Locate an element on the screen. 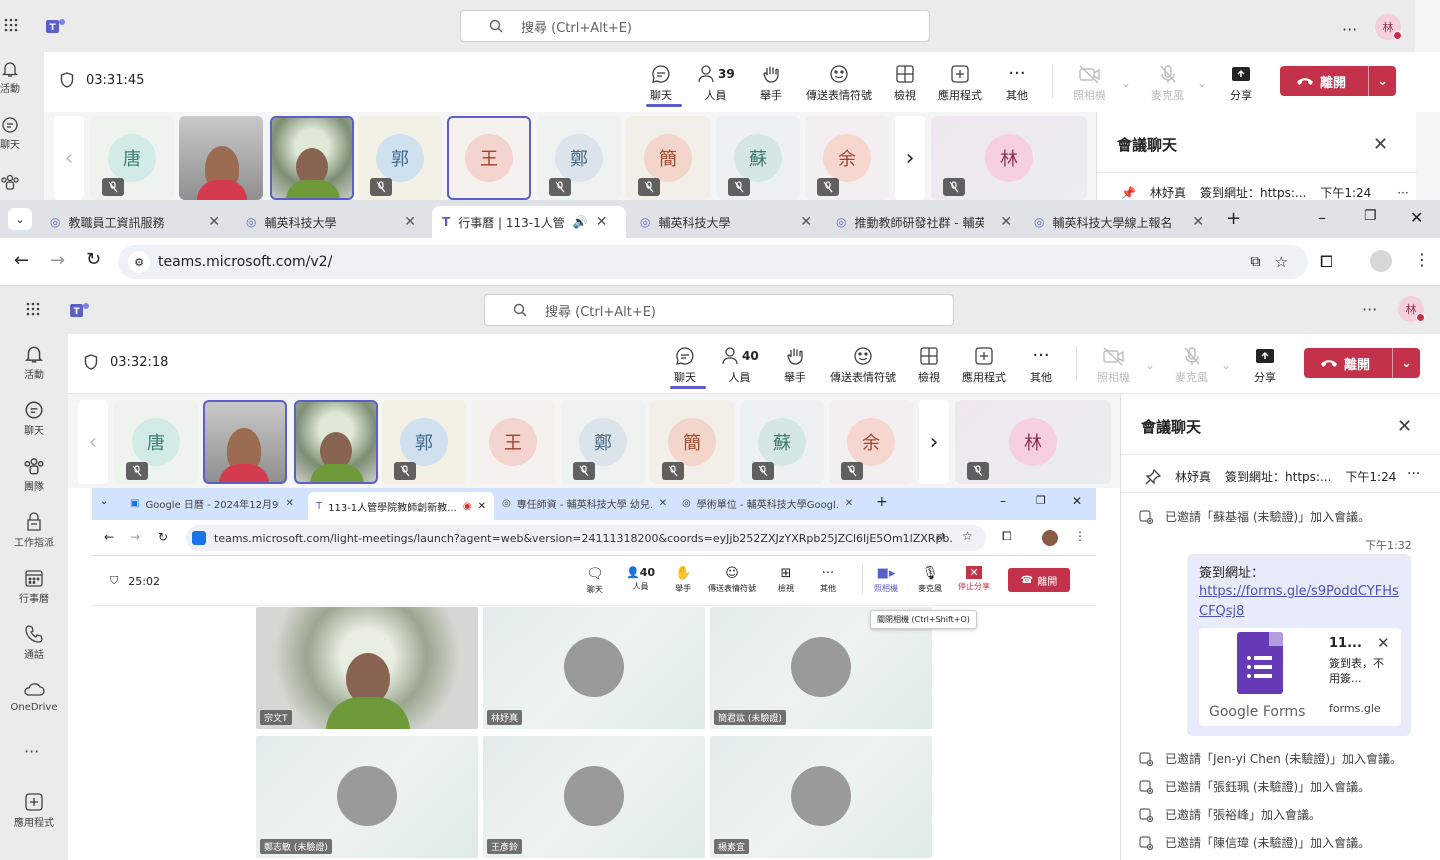 Image resolution: width=1440 pixels, height=860 pixels. rail-calendar: 行事曆 is located at coordinates (34, 586).